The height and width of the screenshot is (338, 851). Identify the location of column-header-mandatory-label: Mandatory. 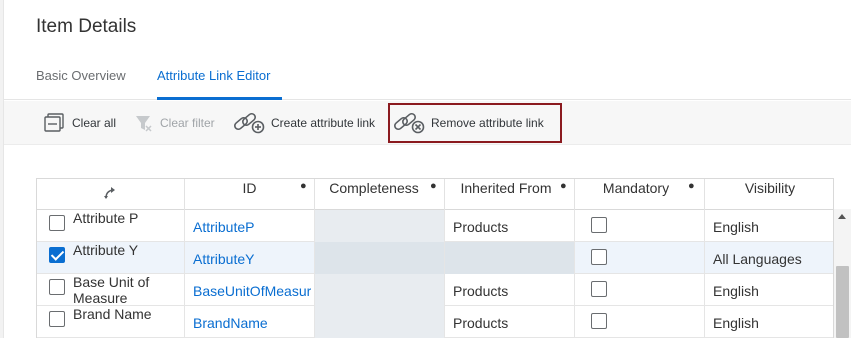
(636, 188).